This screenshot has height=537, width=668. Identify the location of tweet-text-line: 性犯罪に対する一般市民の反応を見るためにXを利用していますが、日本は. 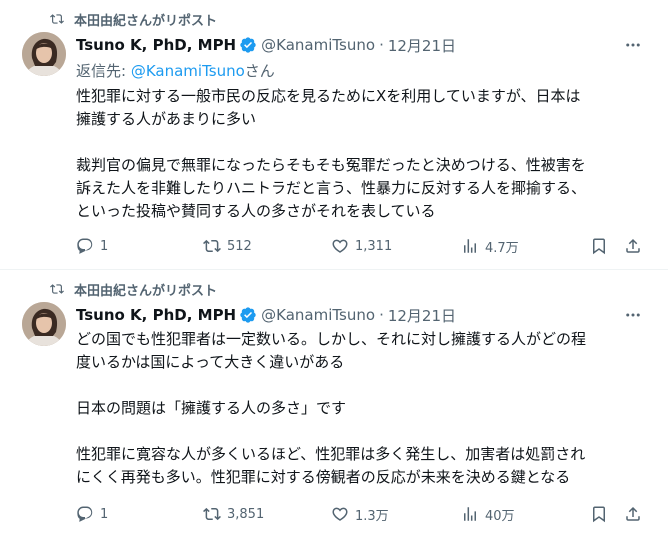
(328, 96).